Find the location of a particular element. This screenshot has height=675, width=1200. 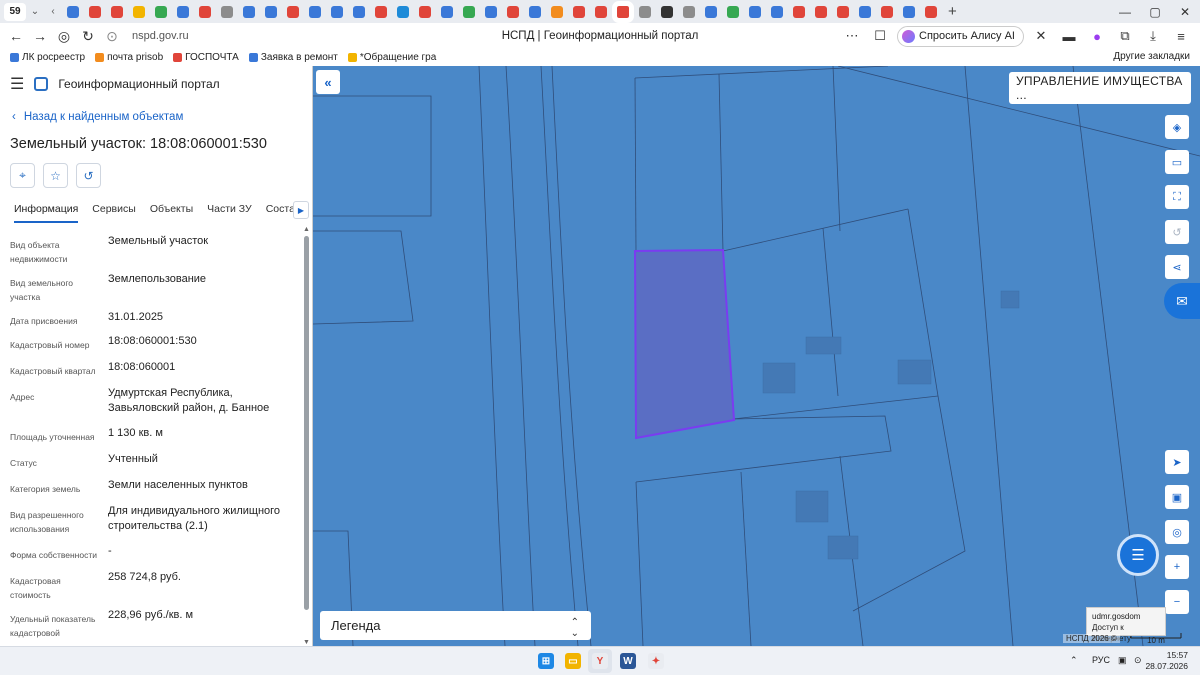

tab-counter: 59 is located at coordinates (15, 11).